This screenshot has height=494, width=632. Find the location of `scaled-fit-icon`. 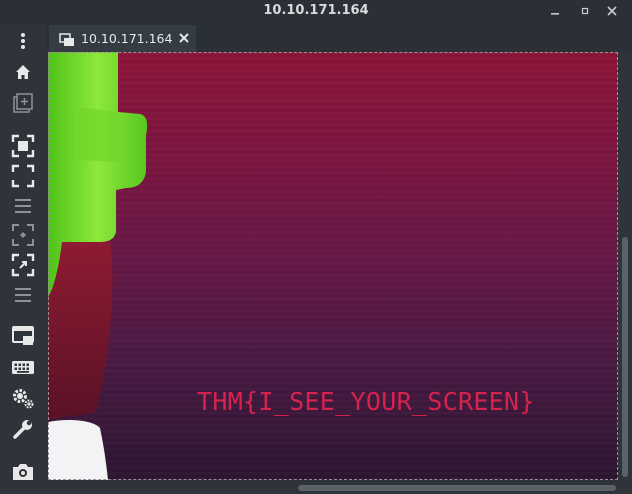

scaled-fit-icon is located at coordinates (23, 235).